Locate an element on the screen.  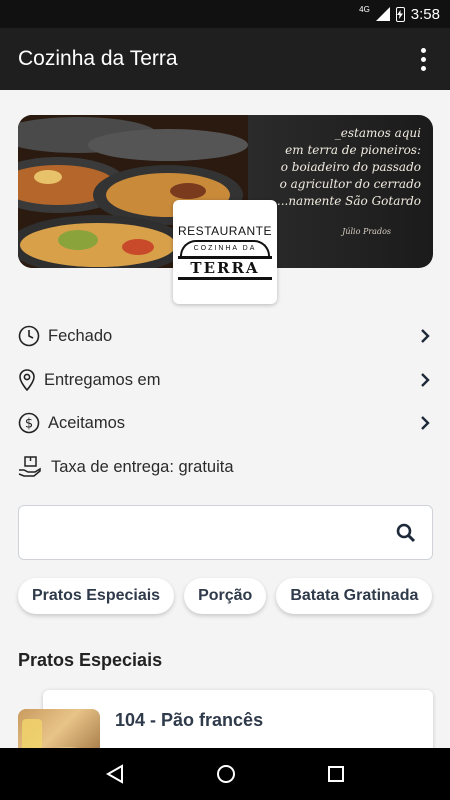
section-title: Pratos Especiais is located at coordinates (90, 660).